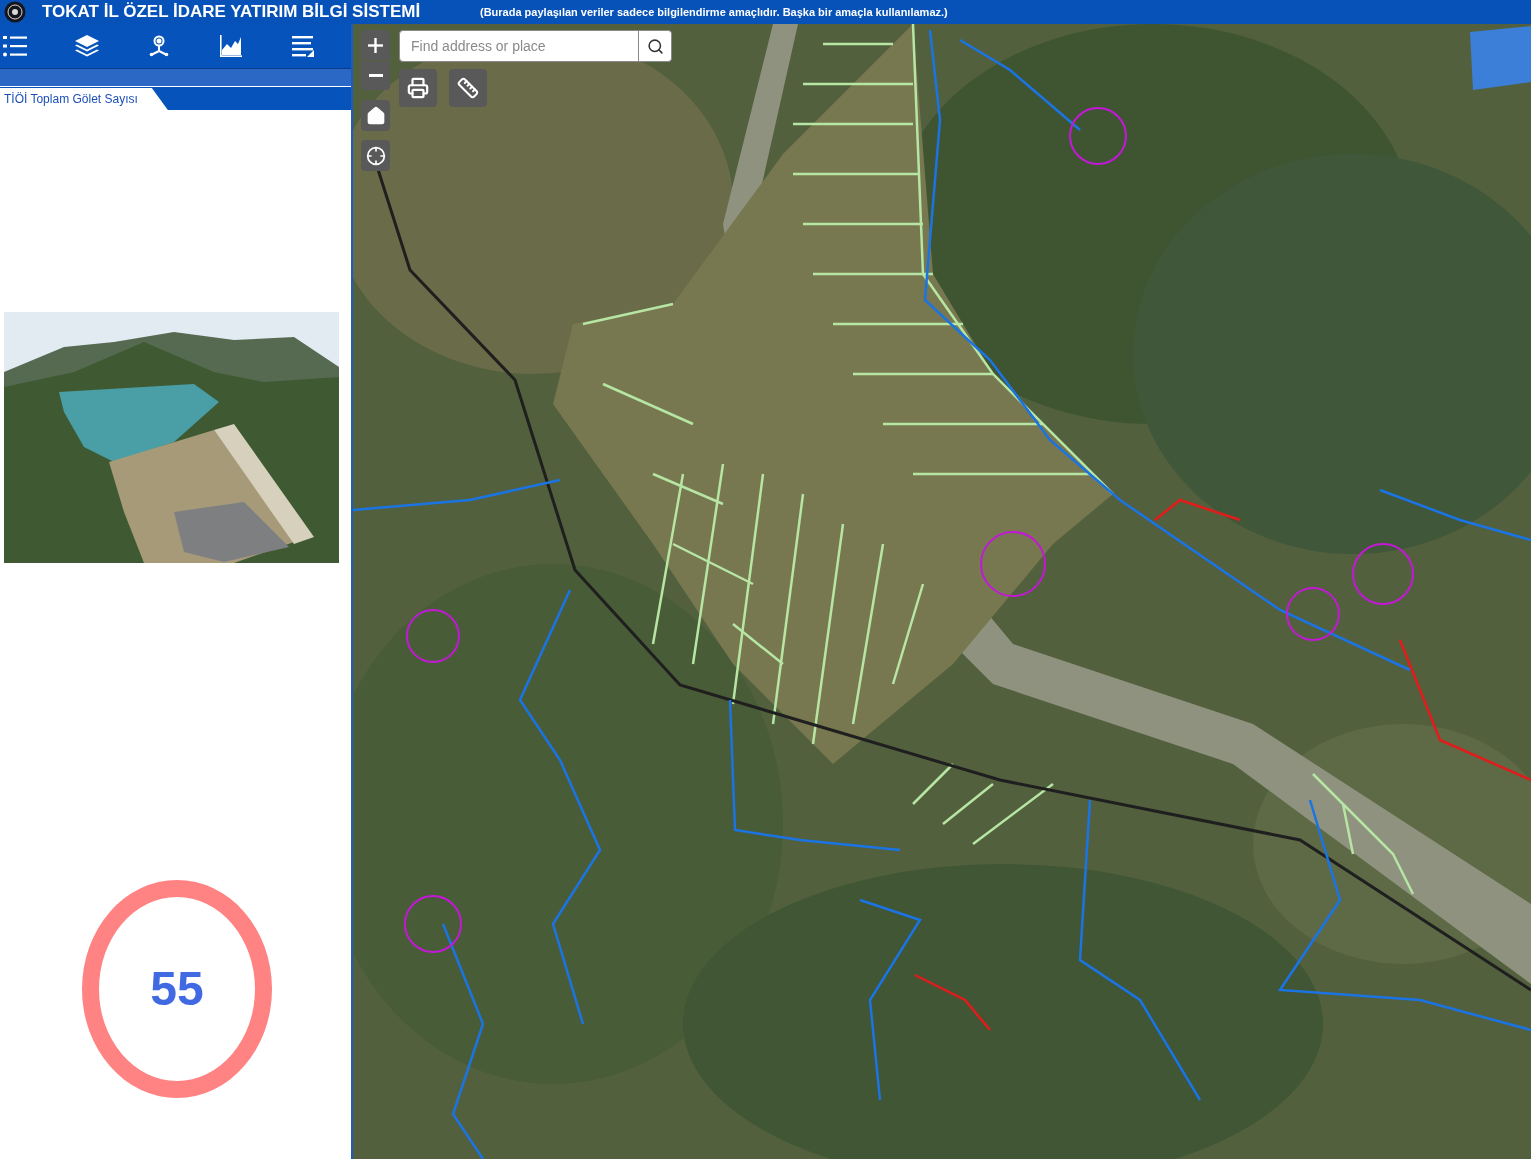 The width and height of the screenshot is (1531, 1159). I want to click on layers-tool-button, so click(87, 46).